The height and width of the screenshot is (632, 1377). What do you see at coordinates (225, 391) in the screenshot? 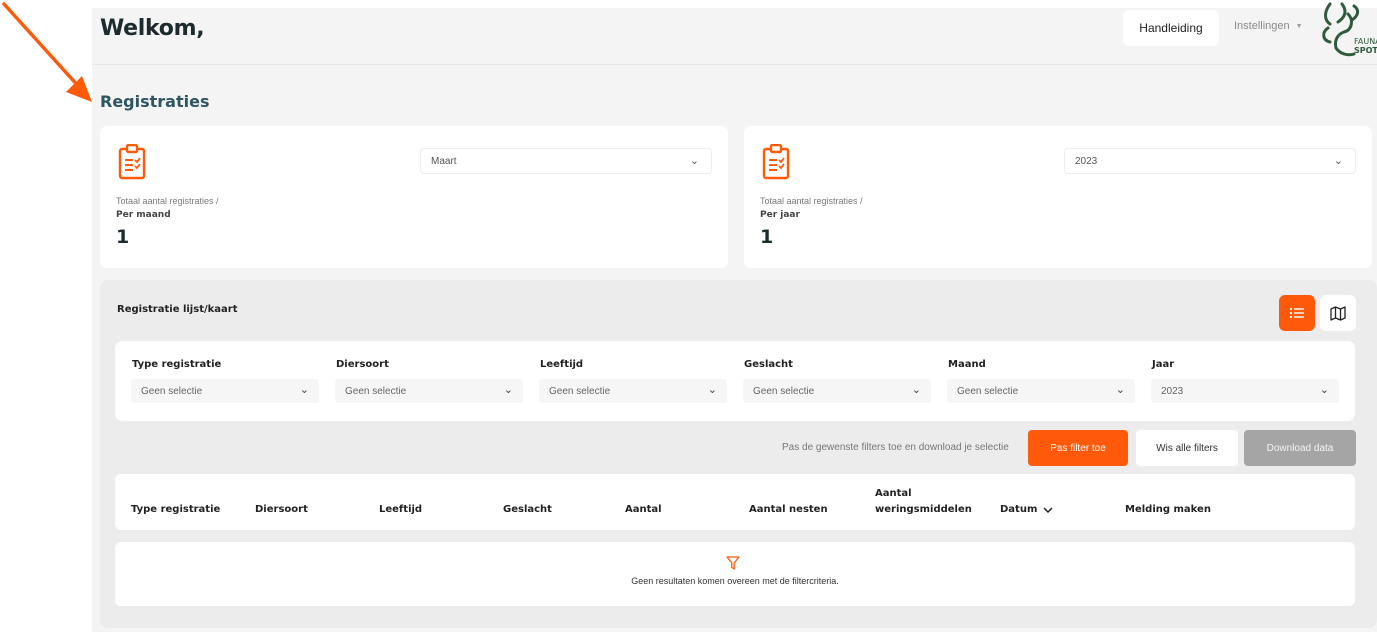
I see `filter-select-type: Geen selectie ⌄` at bounding box center [225, 391].